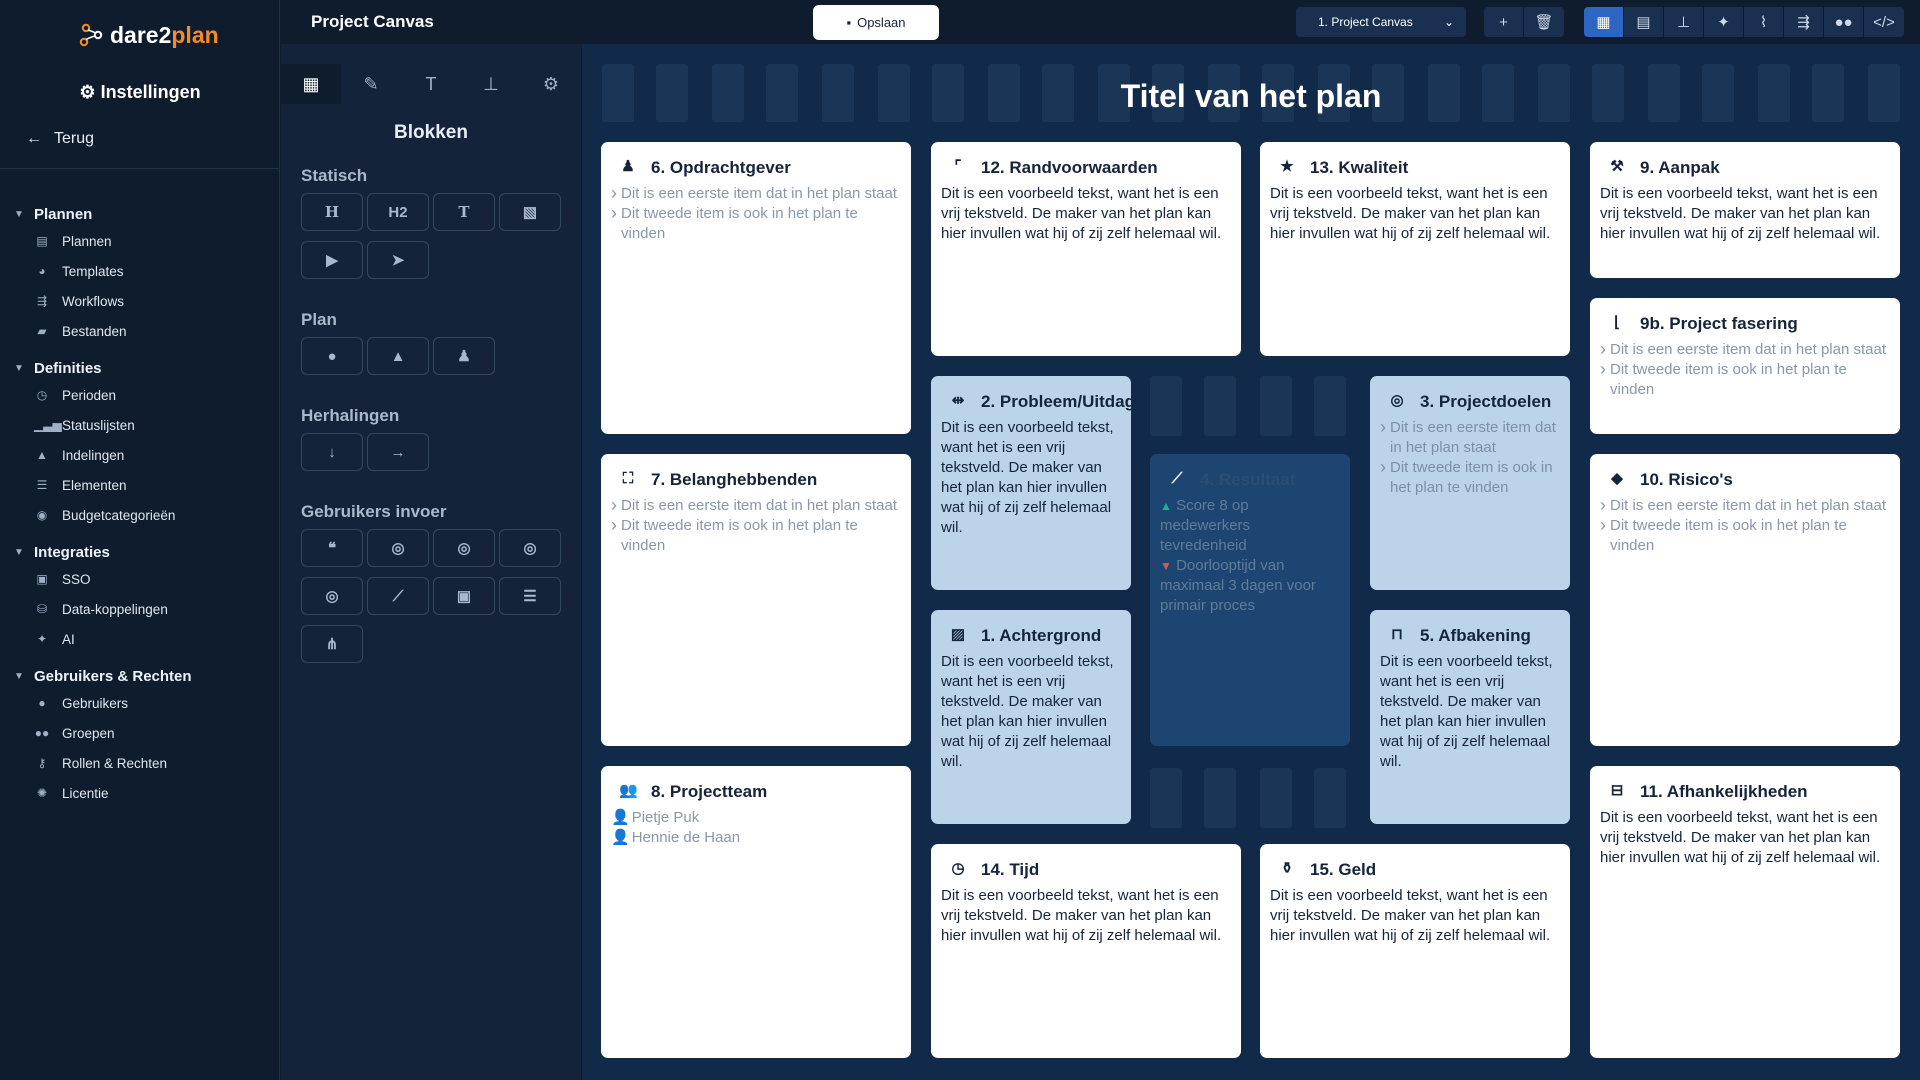  What do you see at coordinates (1844, 22) in the screenshot?
I see `view-users-button: ●●` at bounding box center [1844, 22].